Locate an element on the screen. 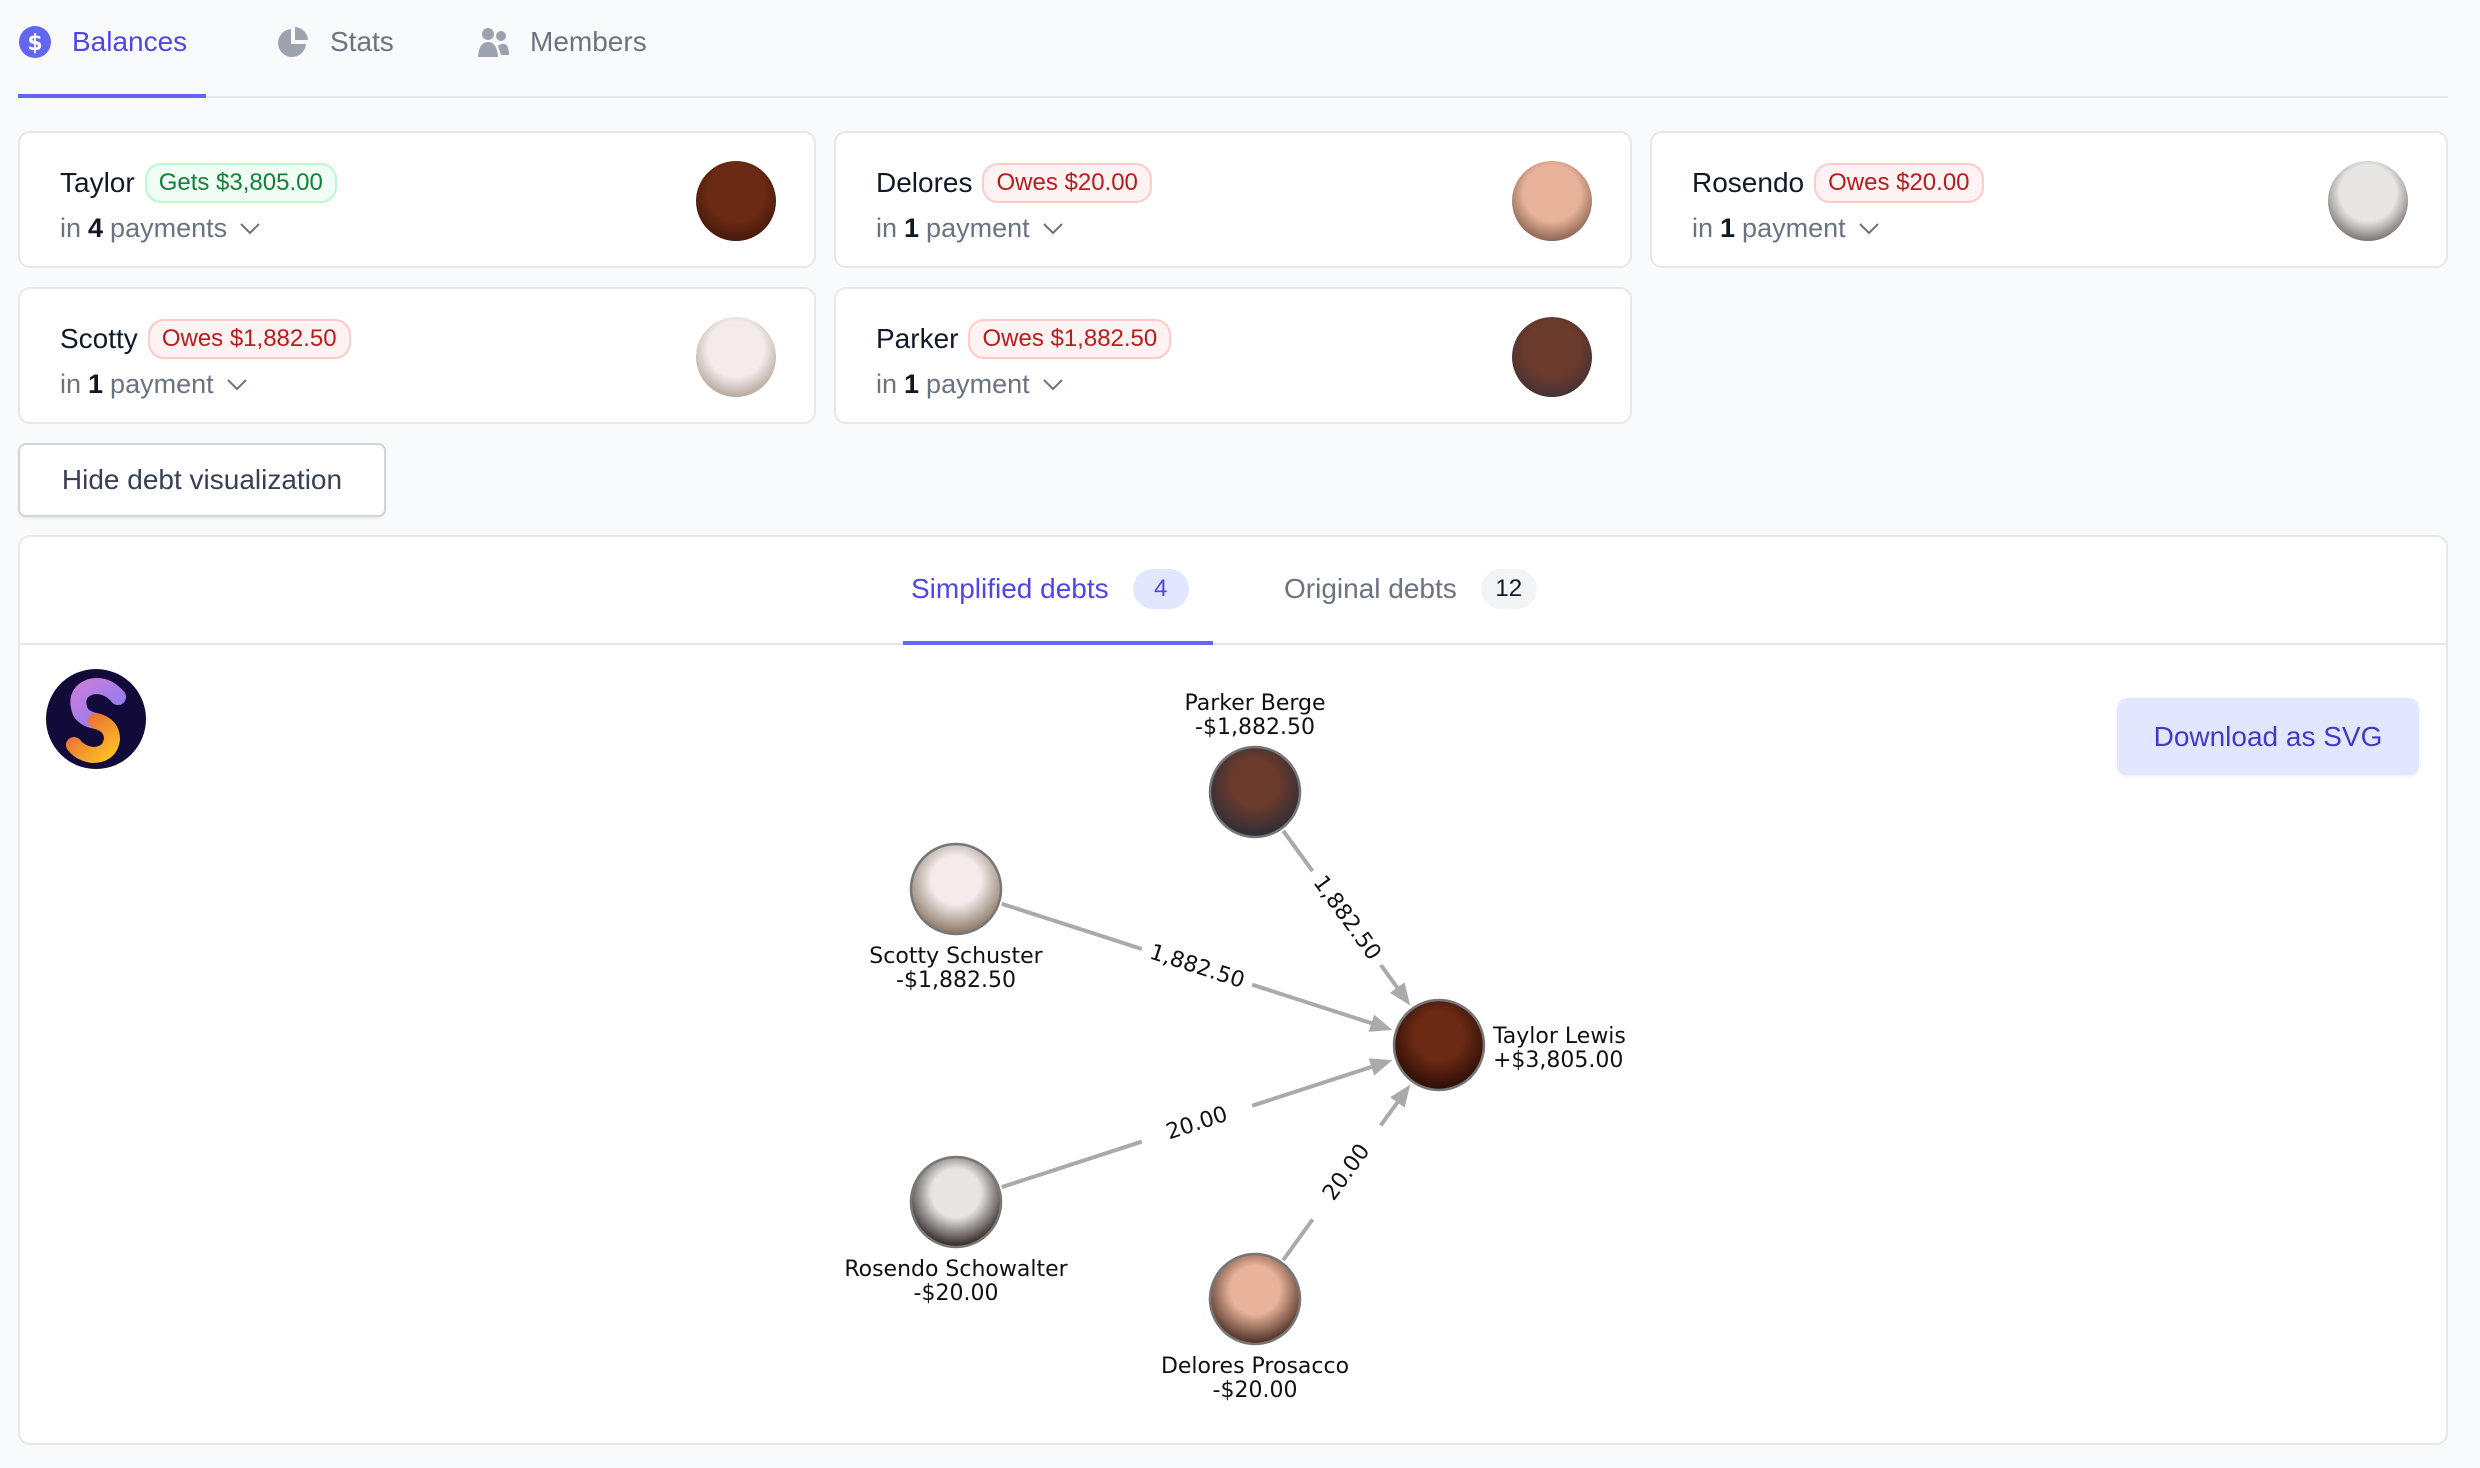 The image size is (2480, 1468). graph-node-scotty: Scotty Schuster-$1,882.50 is located at coordinates (956, 917).